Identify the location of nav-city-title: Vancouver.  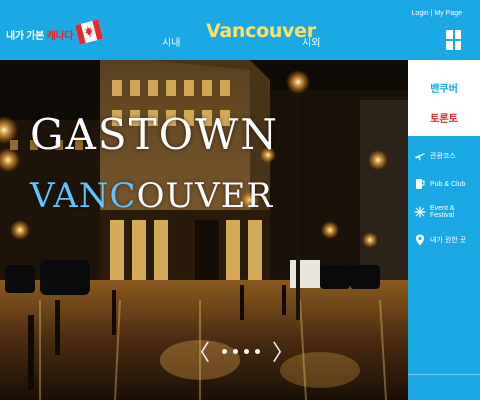
(261, 31).